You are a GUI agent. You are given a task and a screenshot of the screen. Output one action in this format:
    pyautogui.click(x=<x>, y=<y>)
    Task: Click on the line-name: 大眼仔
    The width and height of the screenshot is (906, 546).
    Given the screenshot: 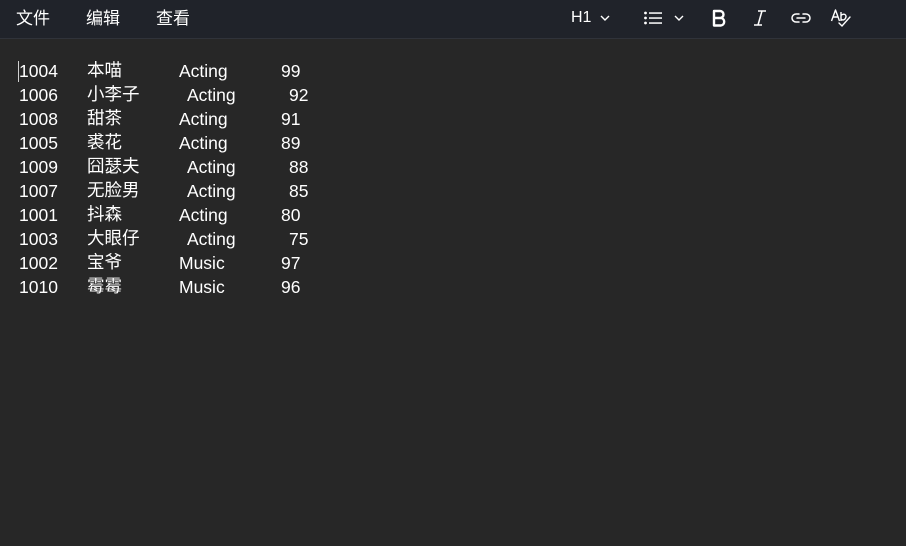 What is the action you would take?
    pyautogui.click(x=113, y=239)
    